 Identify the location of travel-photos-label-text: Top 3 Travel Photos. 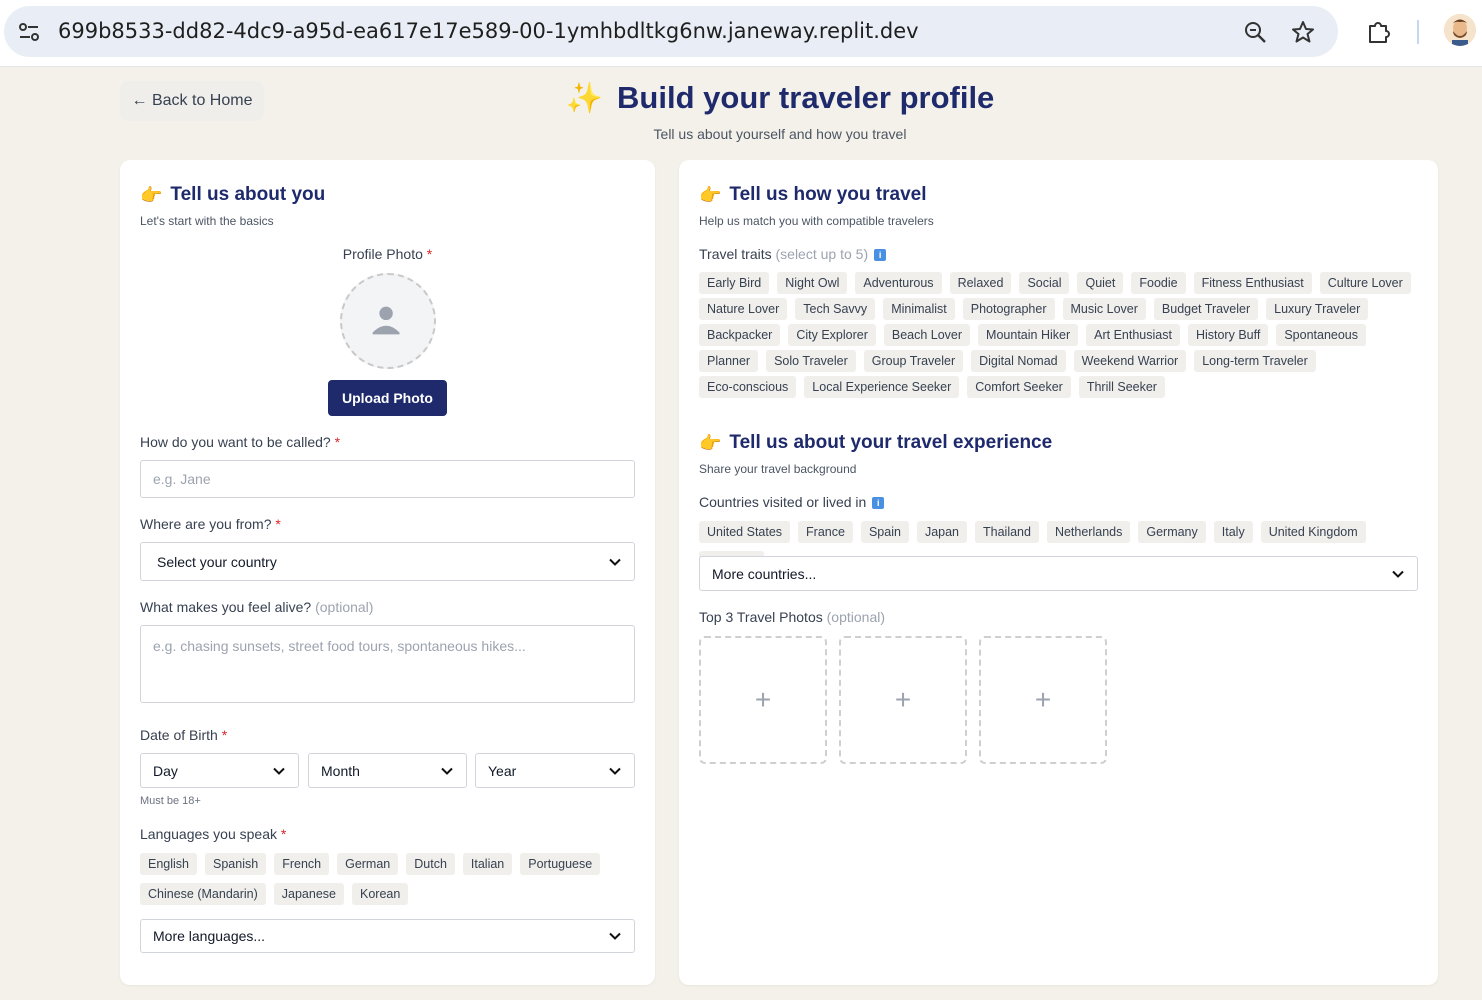
(761, 617).